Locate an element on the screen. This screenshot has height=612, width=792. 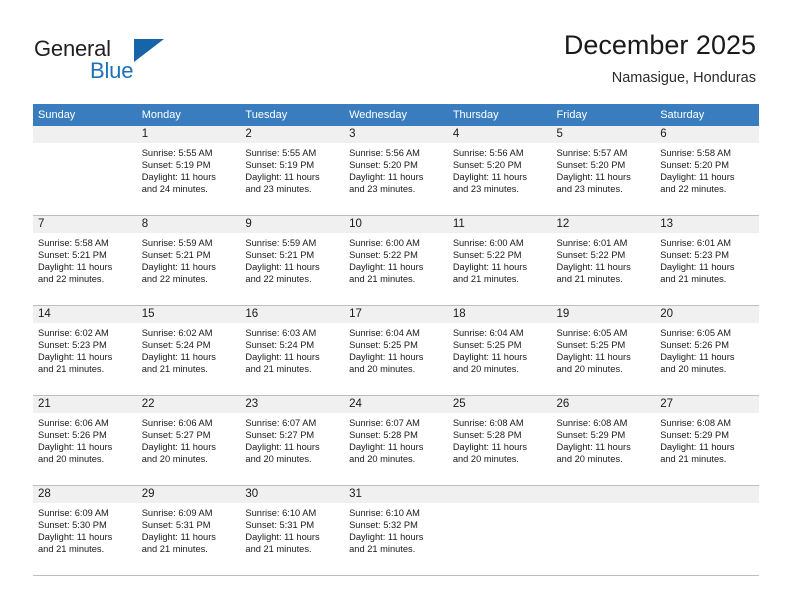
sunset-text: Sunset: 5:28 PM is located at coordinates (383, 435).